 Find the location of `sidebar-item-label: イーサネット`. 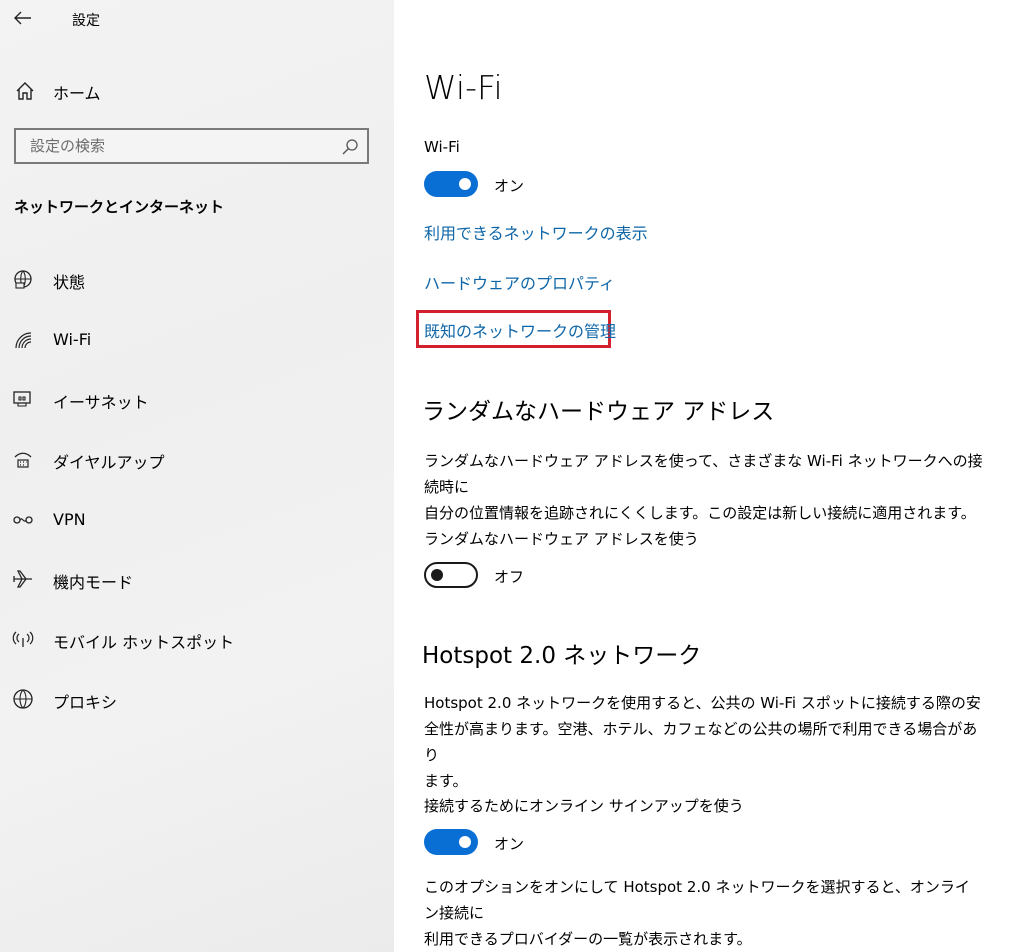

sidebar-item-label: イーサネット is located at coordinates (101, 402).